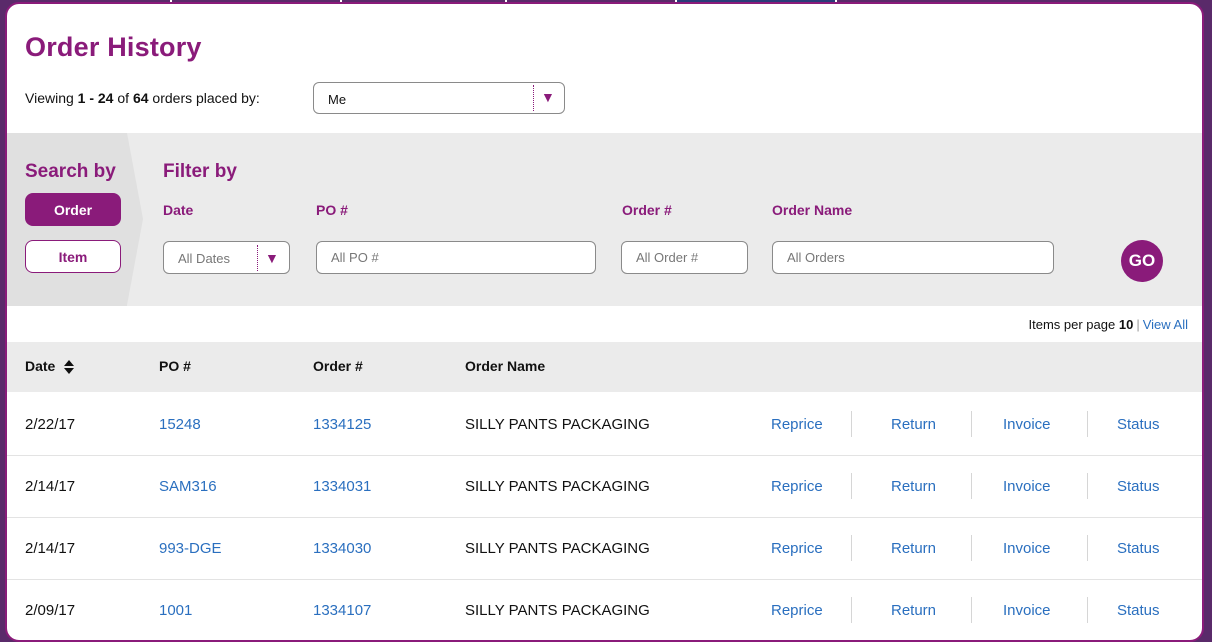  What do you see at coordinates (647, 210) in the screenshot?
I see `order-filter-label: Order #` at bounding box center [647, 210].